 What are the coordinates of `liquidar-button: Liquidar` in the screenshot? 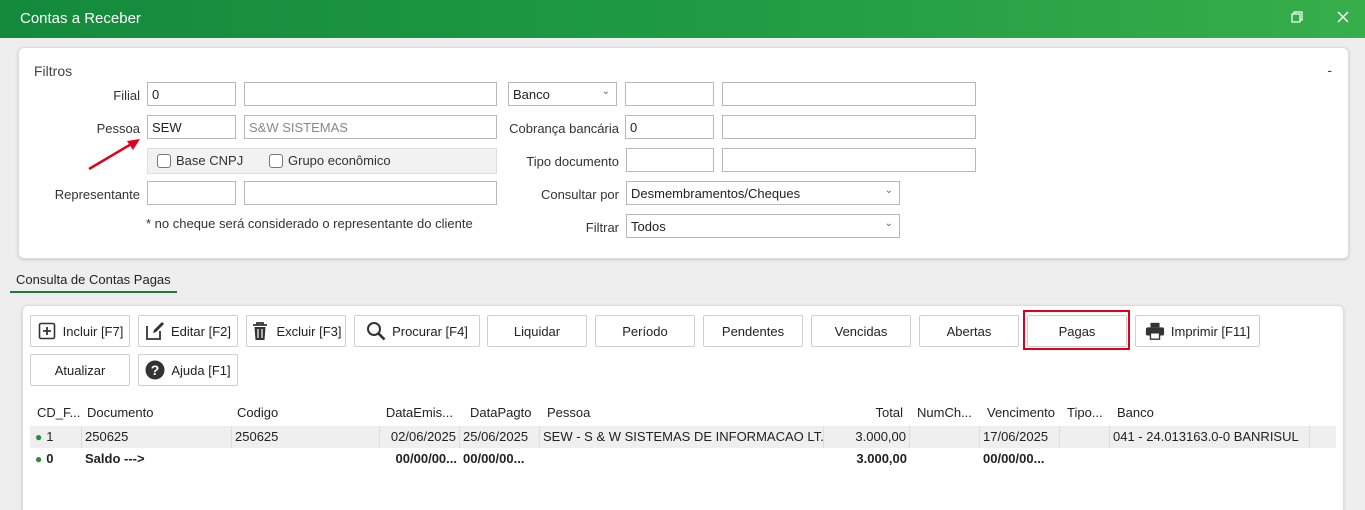 It's located at (537, 331).